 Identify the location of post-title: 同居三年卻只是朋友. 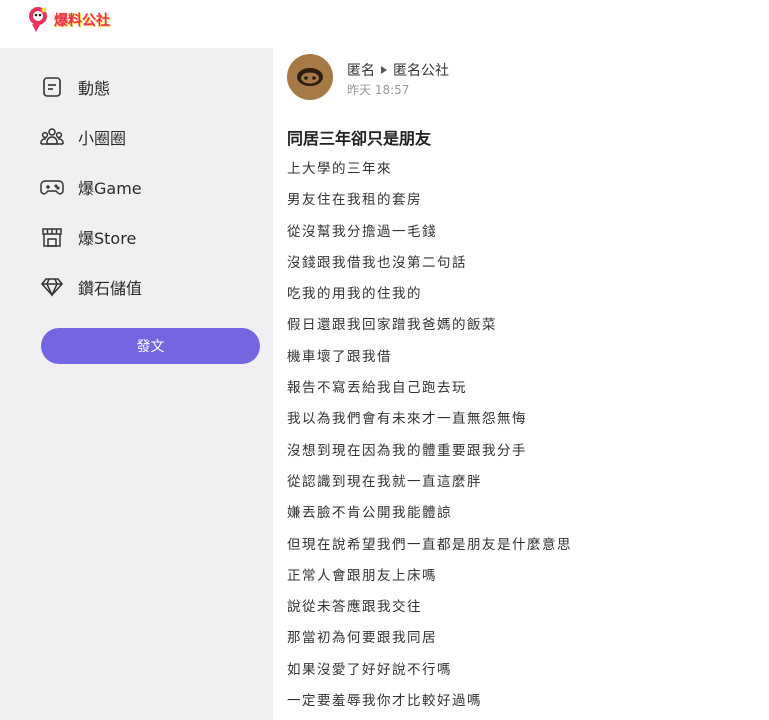
(359, 138).